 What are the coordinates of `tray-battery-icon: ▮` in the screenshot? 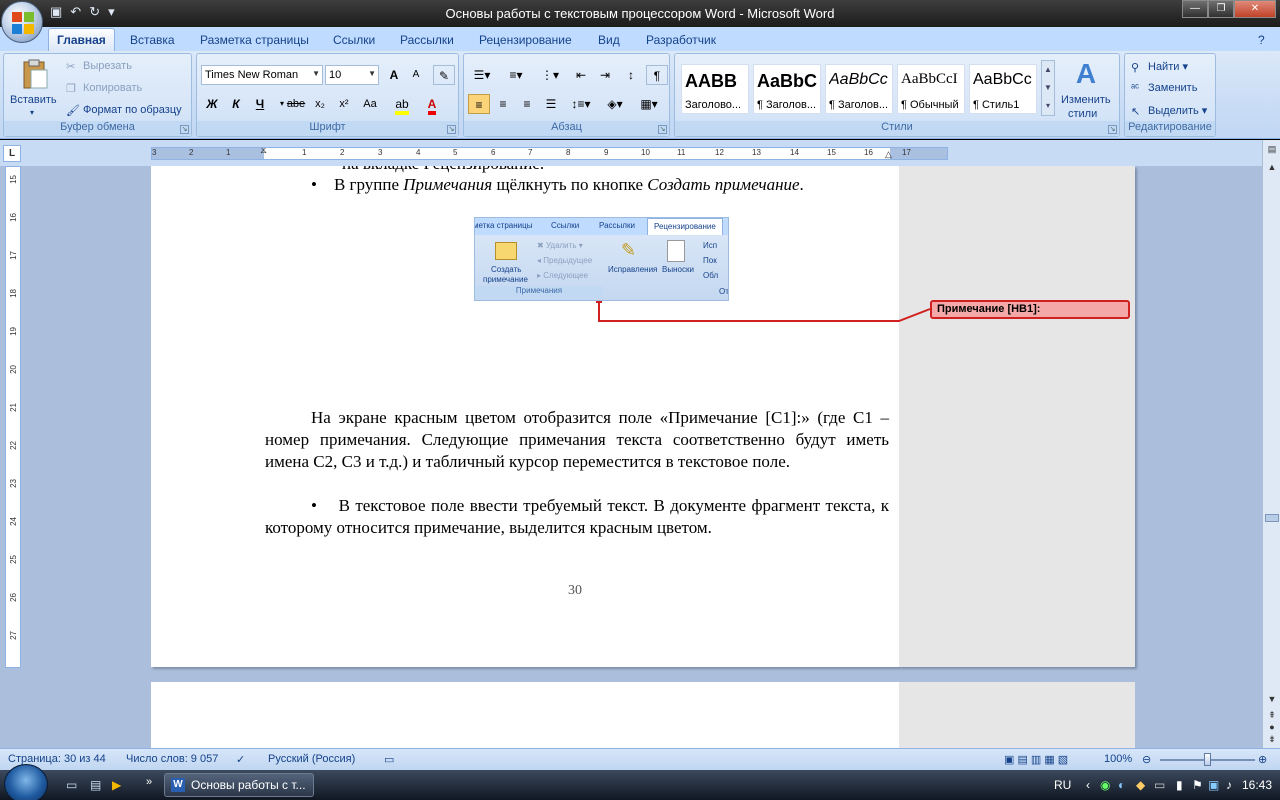 It's located at (1179, 785).